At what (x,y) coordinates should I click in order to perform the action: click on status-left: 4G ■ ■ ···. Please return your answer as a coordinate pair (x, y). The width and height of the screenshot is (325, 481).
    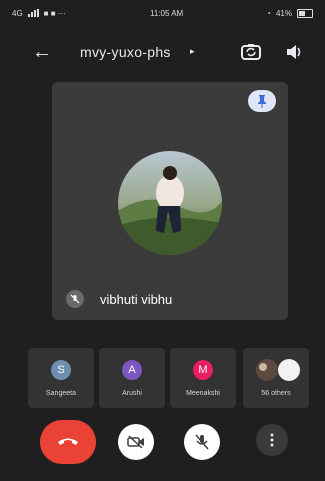
    Looking at the image, I should click on (39, 13).